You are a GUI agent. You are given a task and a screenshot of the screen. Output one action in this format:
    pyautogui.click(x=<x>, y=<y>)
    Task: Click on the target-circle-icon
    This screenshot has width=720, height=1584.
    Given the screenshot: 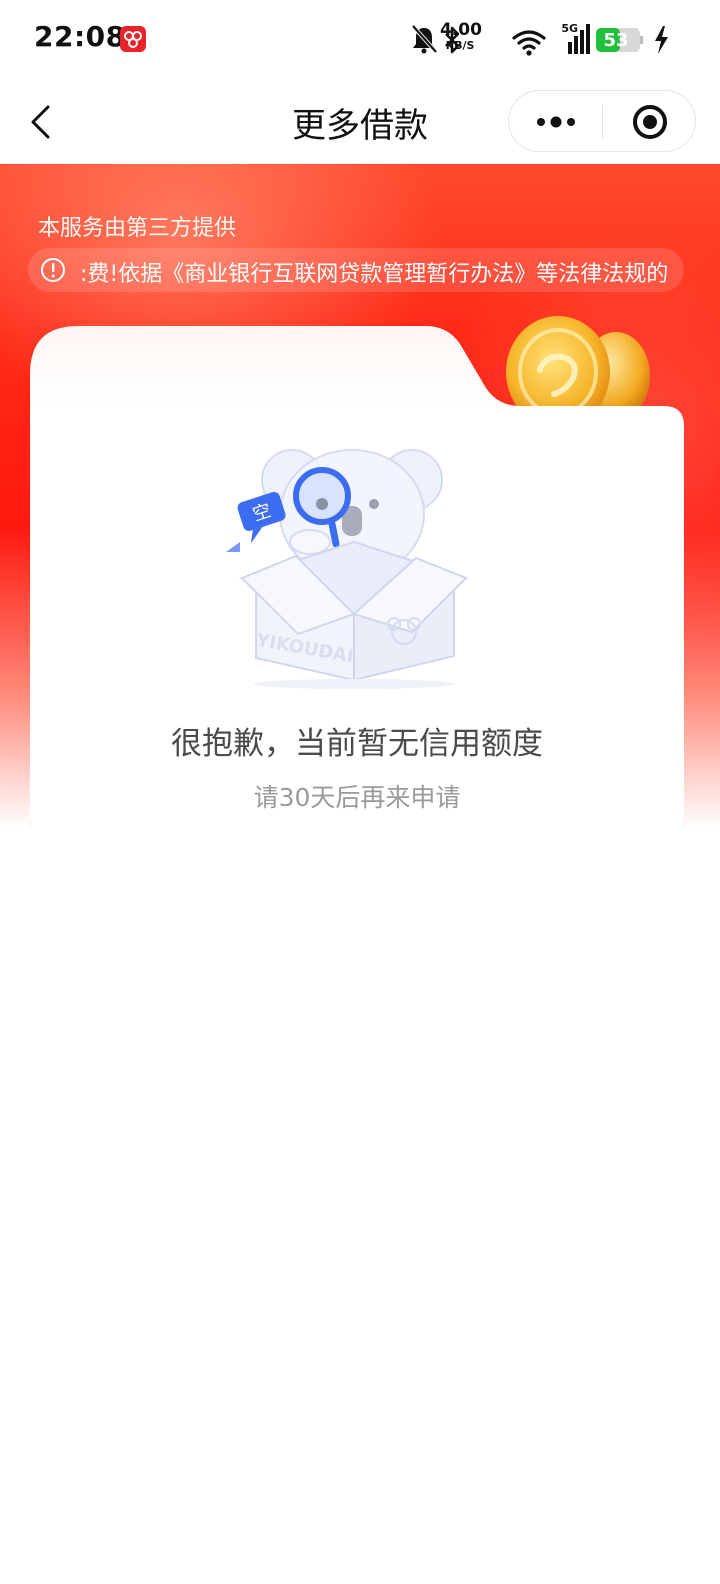 What is the action you would take?
    pyautogui.click(x=649, y=122)
    